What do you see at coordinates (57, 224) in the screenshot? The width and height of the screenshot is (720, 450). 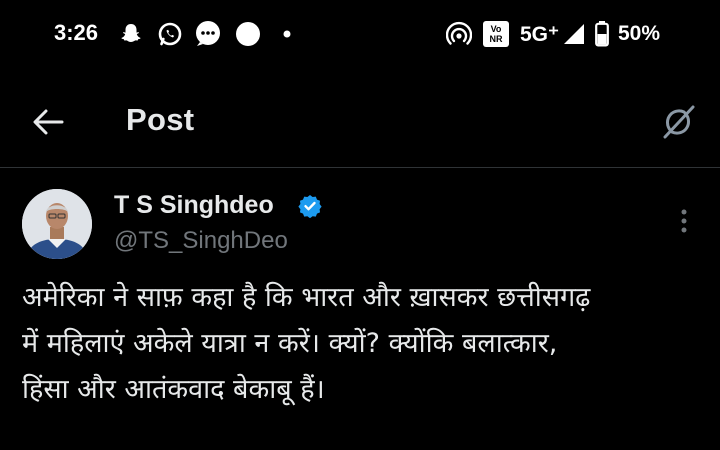 I see `avatar` at bounding box center [57, 224].